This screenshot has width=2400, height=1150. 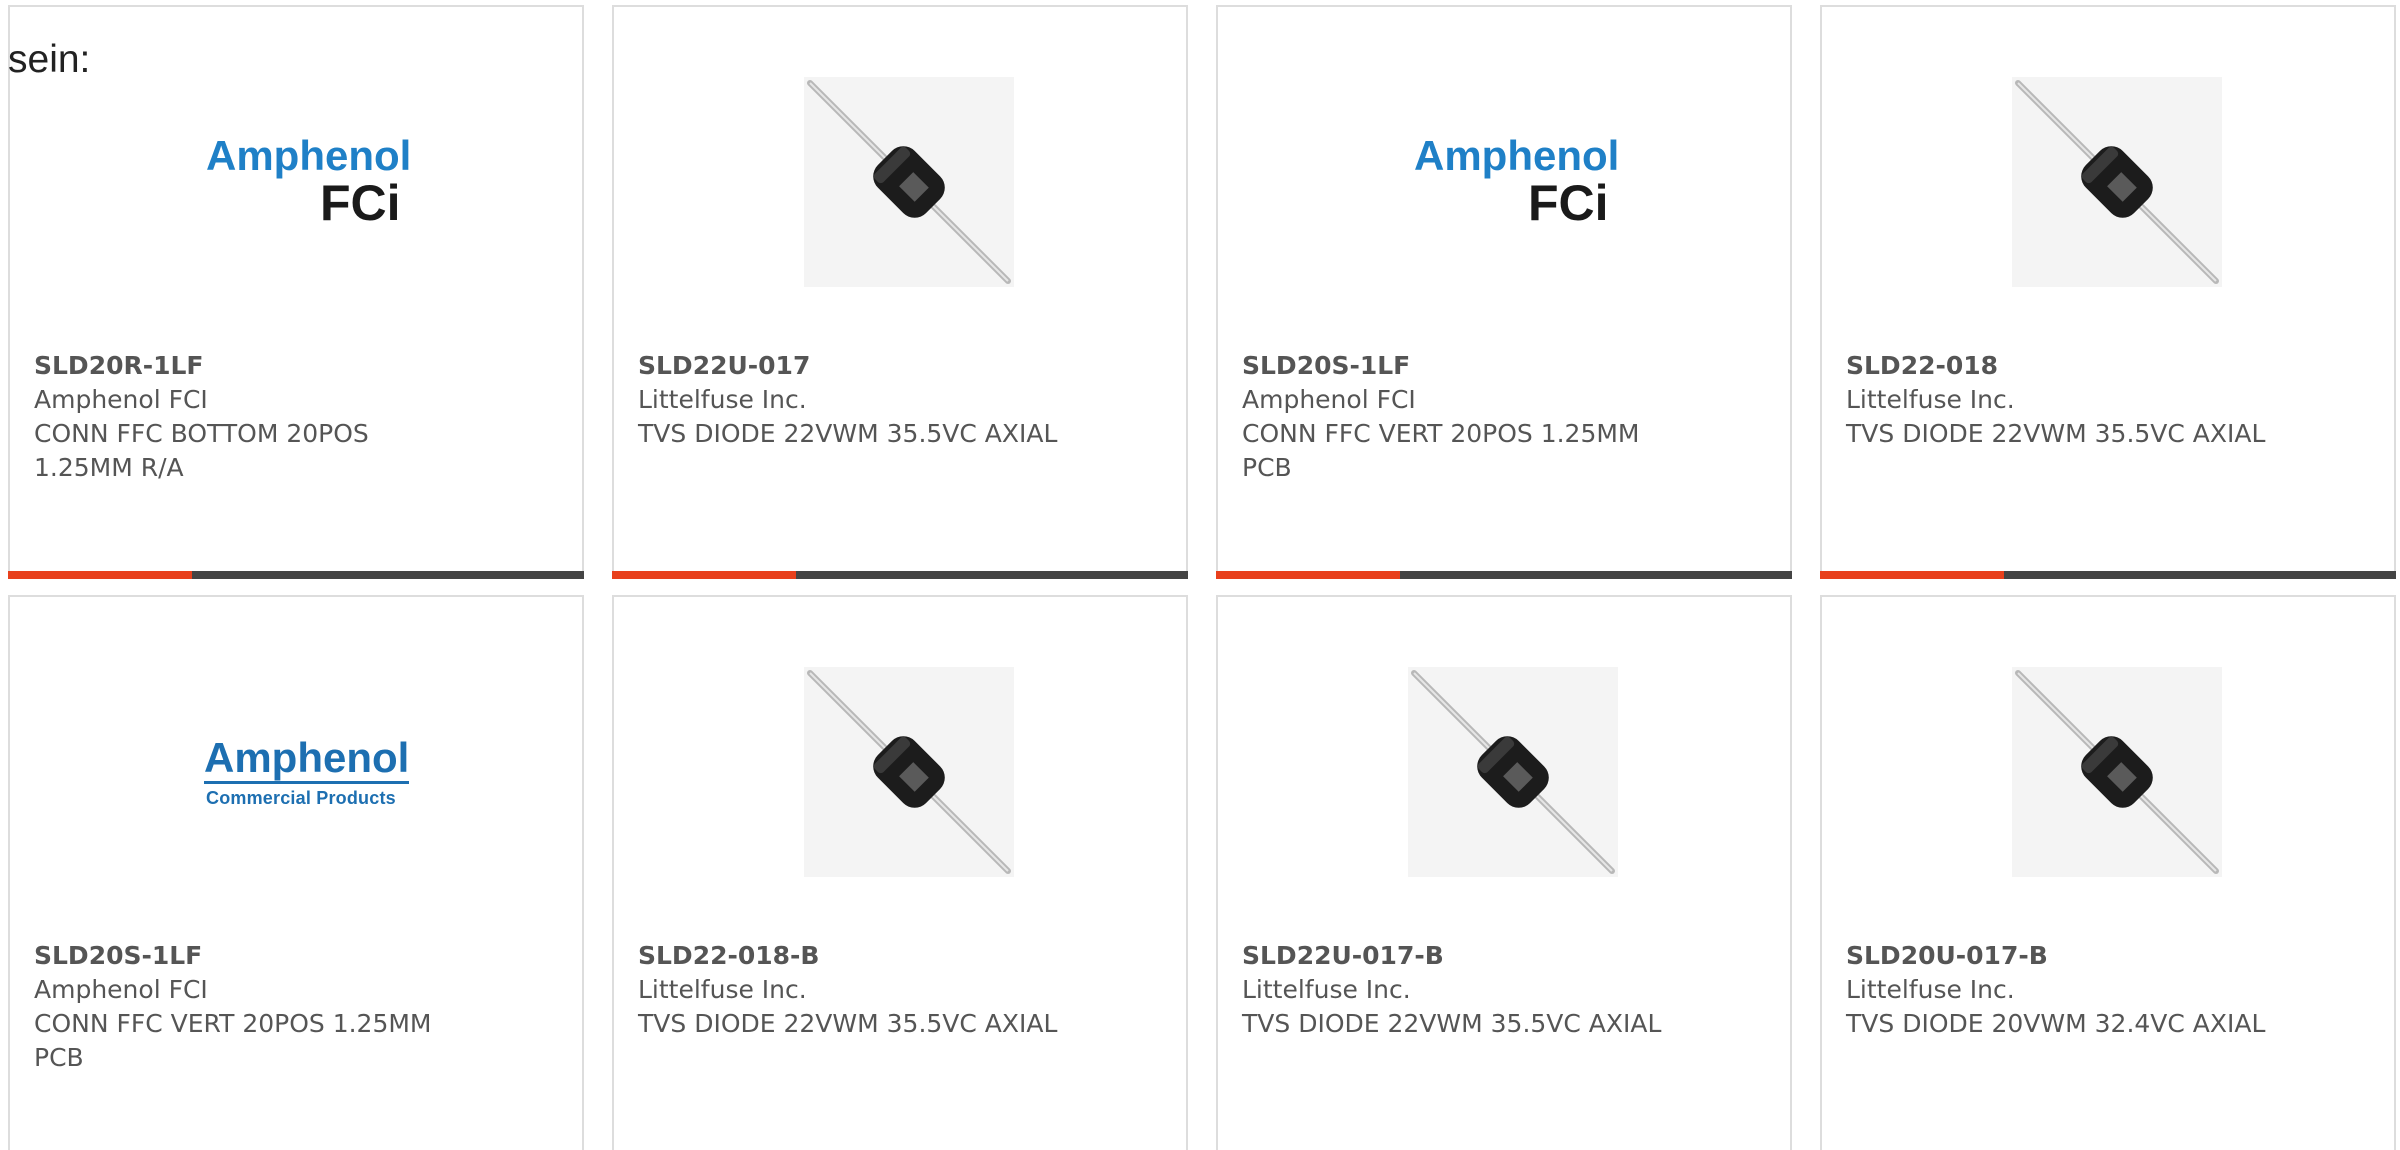 What do you see at coordinates (900, 956) in the screenshot?
I see `part-number-link: SLD22-018-B` at bounding box center [900, 956].